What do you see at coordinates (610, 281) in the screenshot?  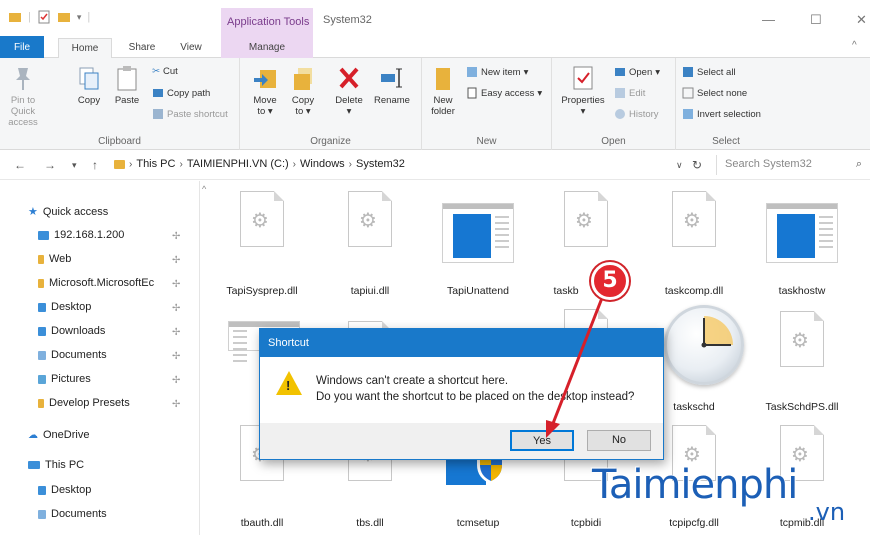 I see `step-badge: 5` at bounding box center [610, 281].